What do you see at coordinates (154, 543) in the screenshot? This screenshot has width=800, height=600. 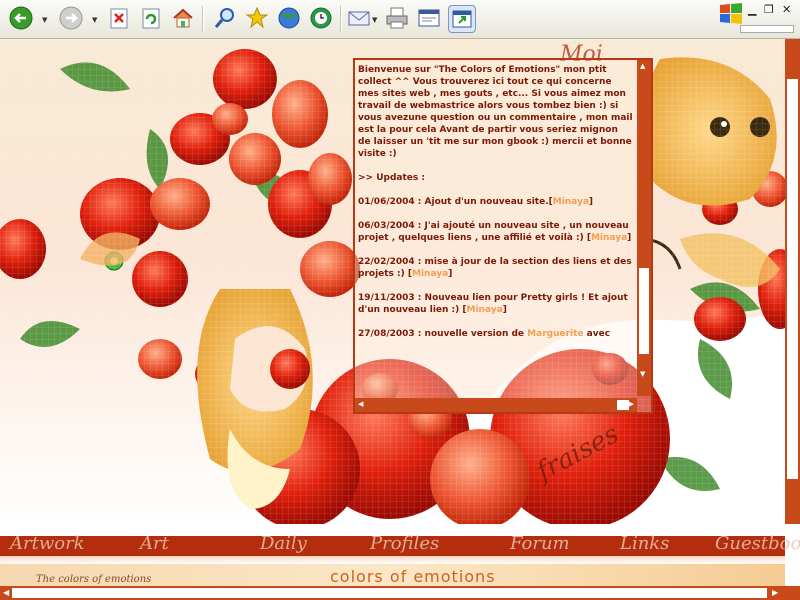 I see `nav-item-art: Art` at bounding box center [154, 543].